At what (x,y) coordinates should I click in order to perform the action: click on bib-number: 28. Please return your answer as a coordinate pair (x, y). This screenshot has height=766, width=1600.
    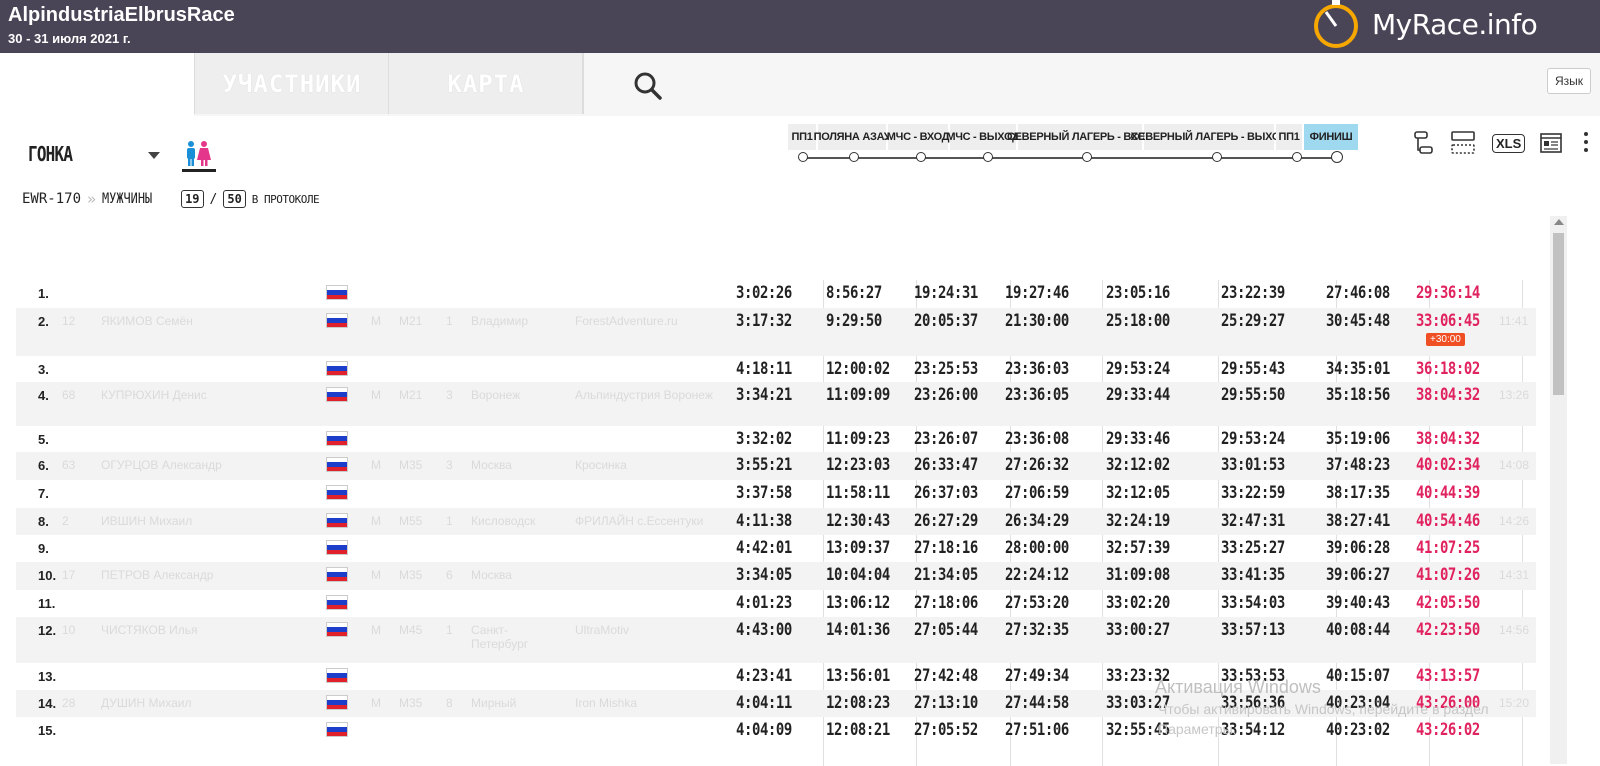
    Looking at the image, I should click on (69, 703).